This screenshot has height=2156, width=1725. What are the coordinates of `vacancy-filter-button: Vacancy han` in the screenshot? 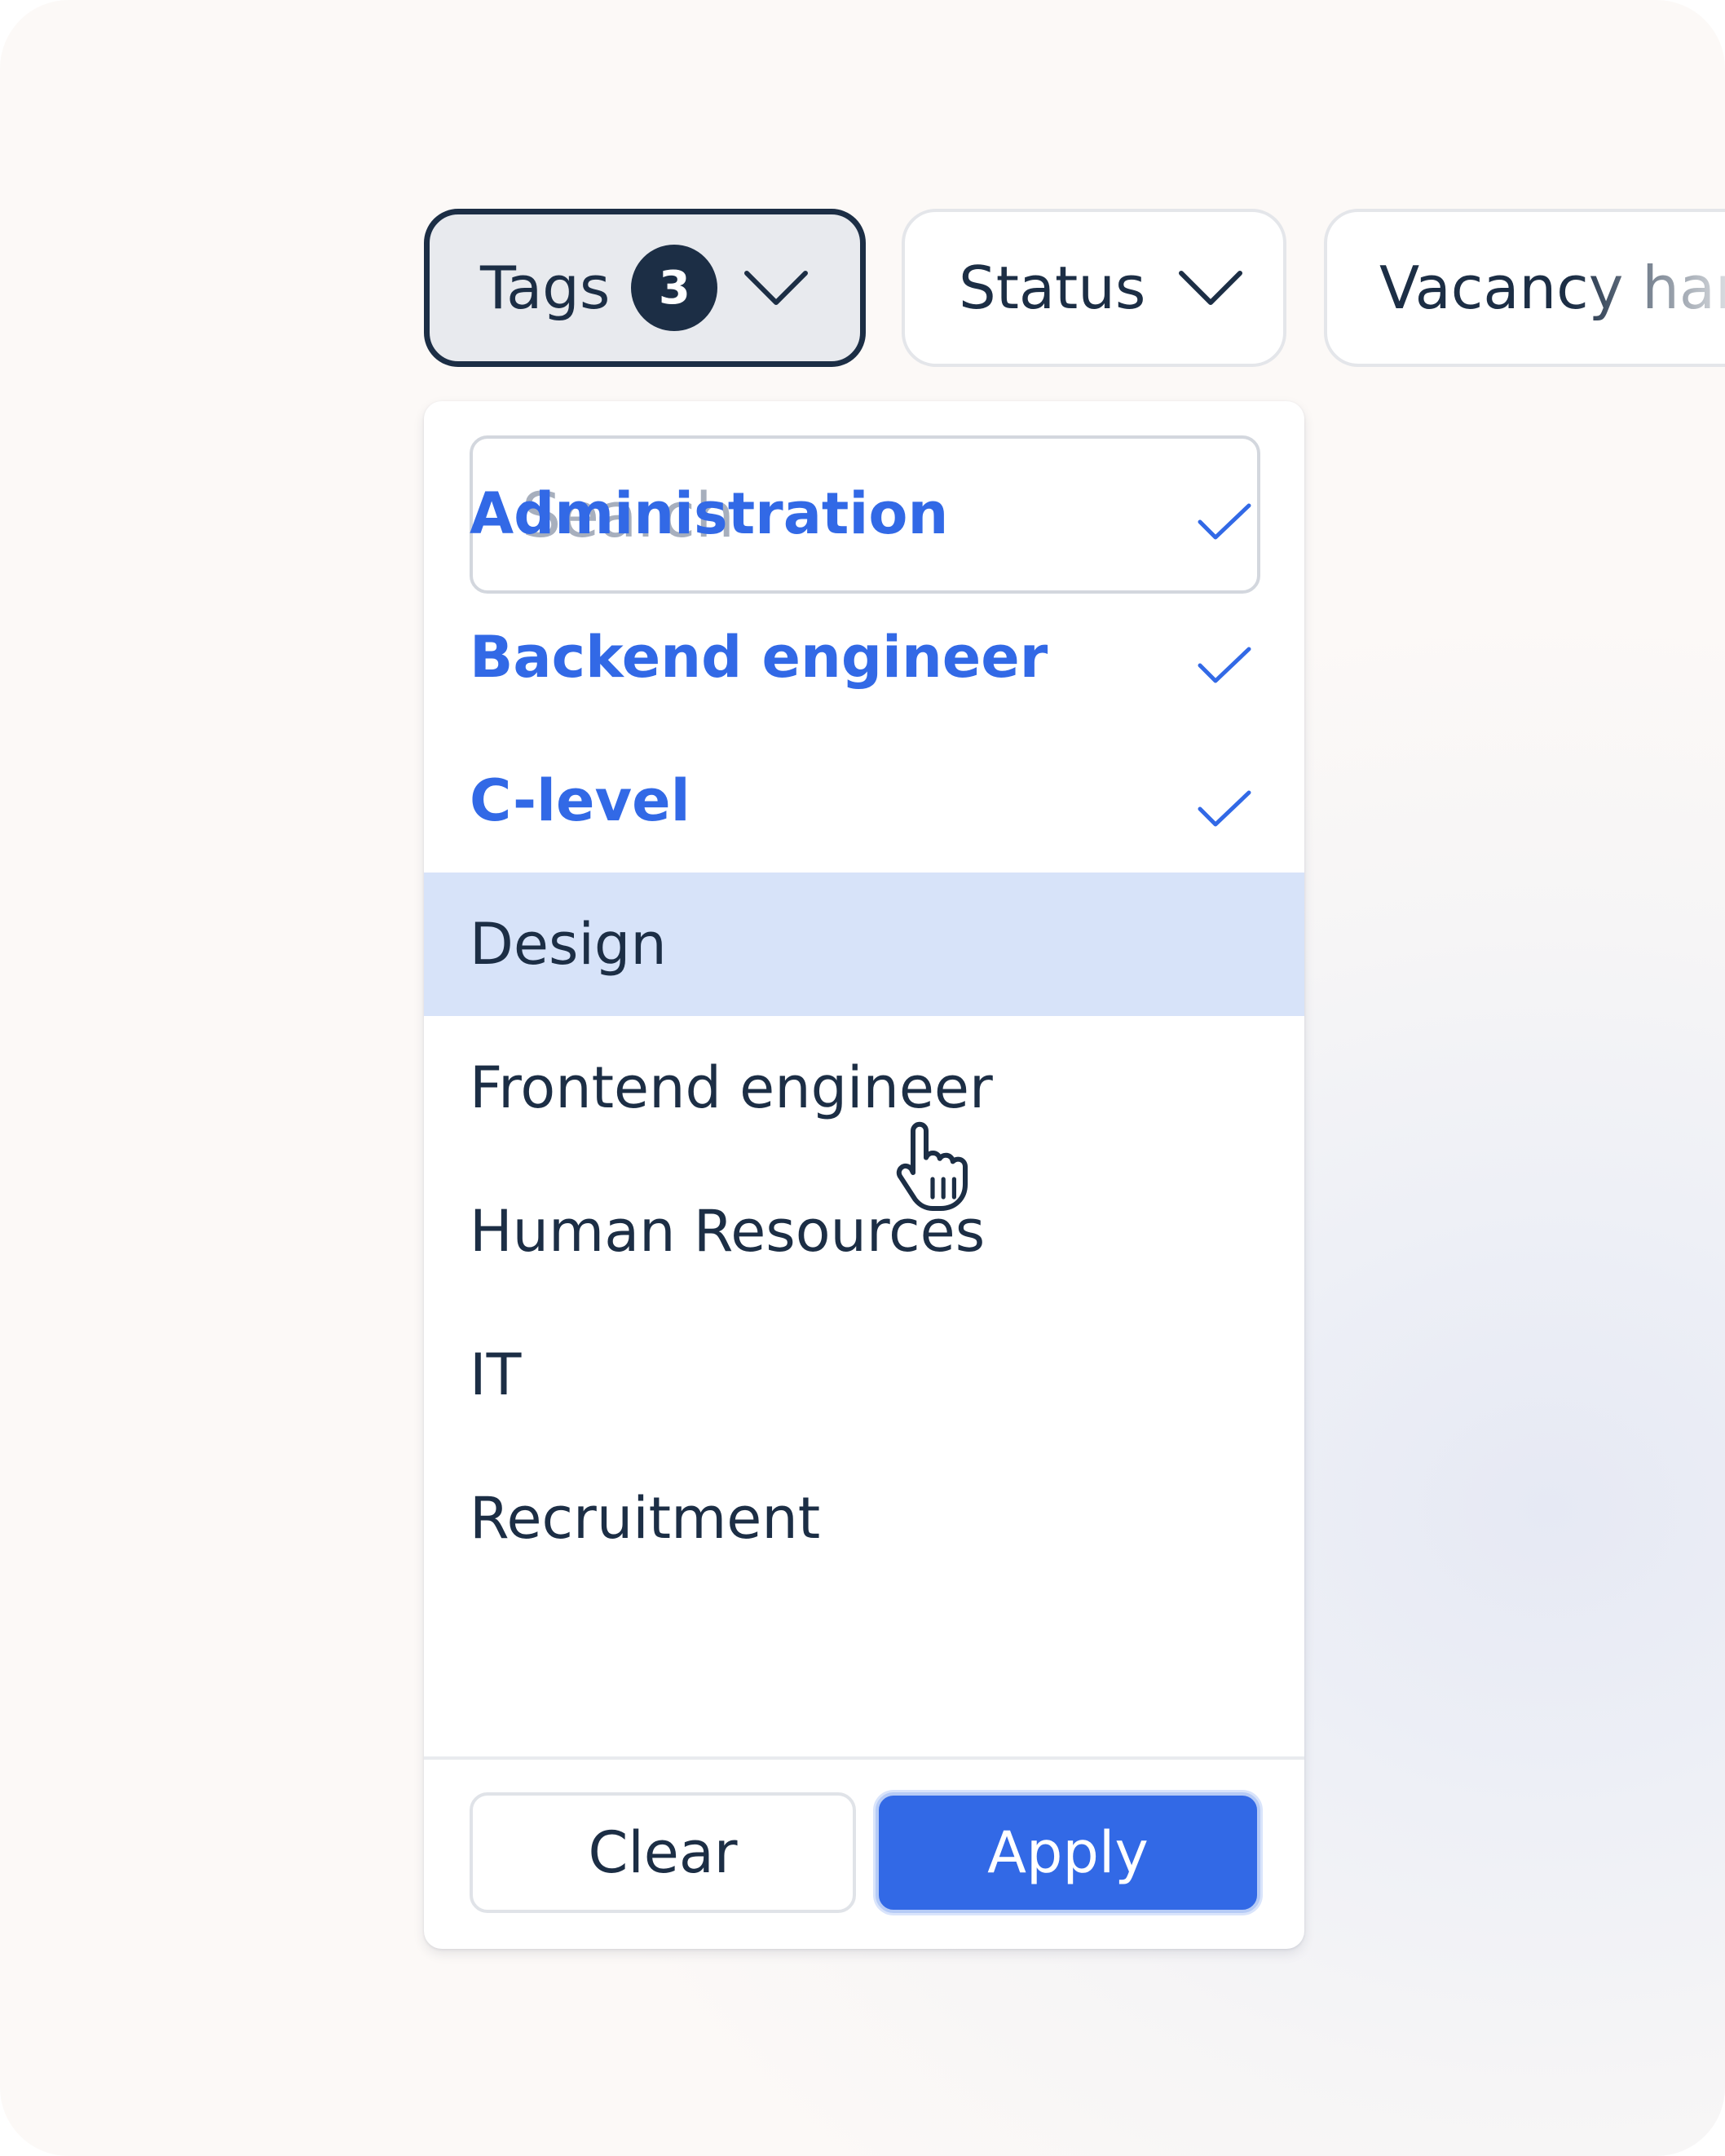 It's located at (1524, 288).